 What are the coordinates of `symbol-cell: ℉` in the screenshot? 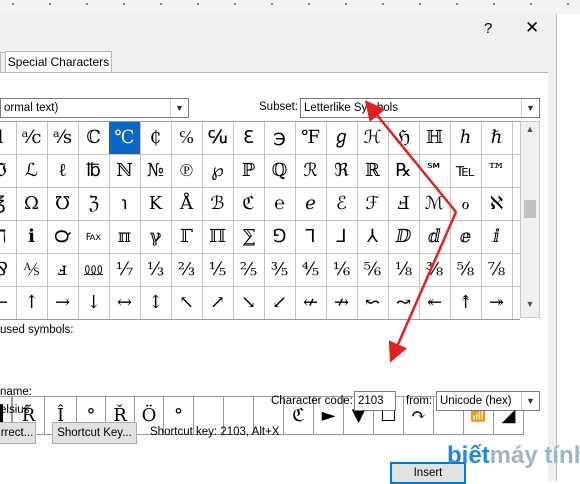 It's located at (311, 138).